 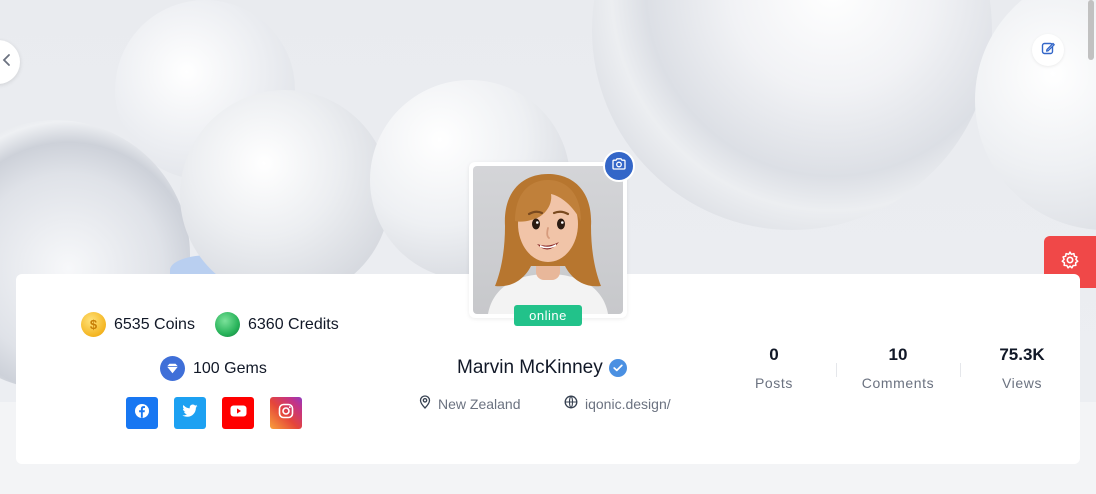 What do you see at coordinates (1070, 262) in the screenshot?
I see `gear-icon` at bounding box center [1070, 262].